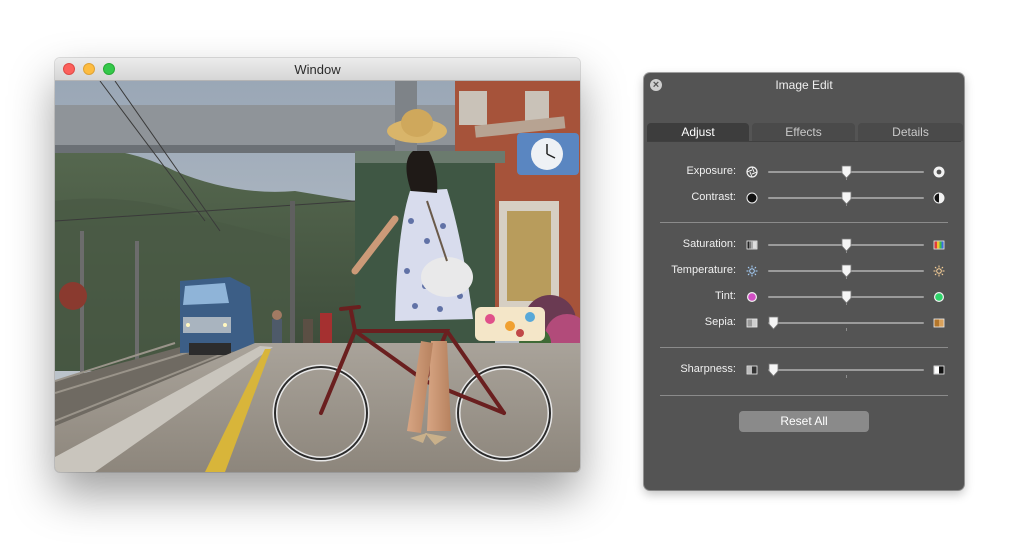 Image resolution: width=1021 pixels, height=545 pixels. I want to click on sharpness-row: Sharpness:, so click(804, 370).